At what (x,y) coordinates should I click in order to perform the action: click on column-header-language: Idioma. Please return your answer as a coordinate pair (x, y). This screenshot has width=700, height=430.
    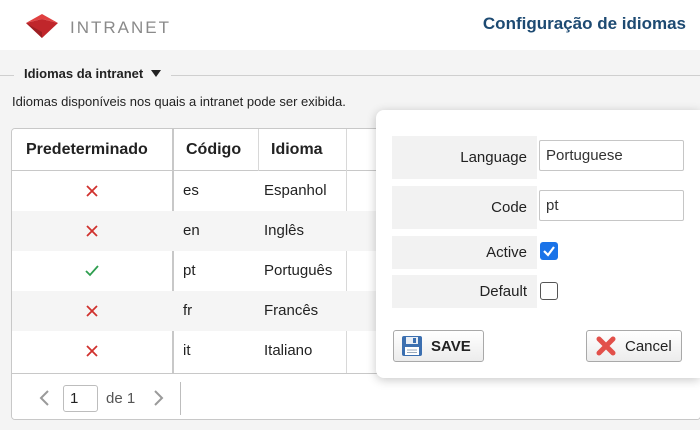
    Looking at the image, I should click on (297, 150).